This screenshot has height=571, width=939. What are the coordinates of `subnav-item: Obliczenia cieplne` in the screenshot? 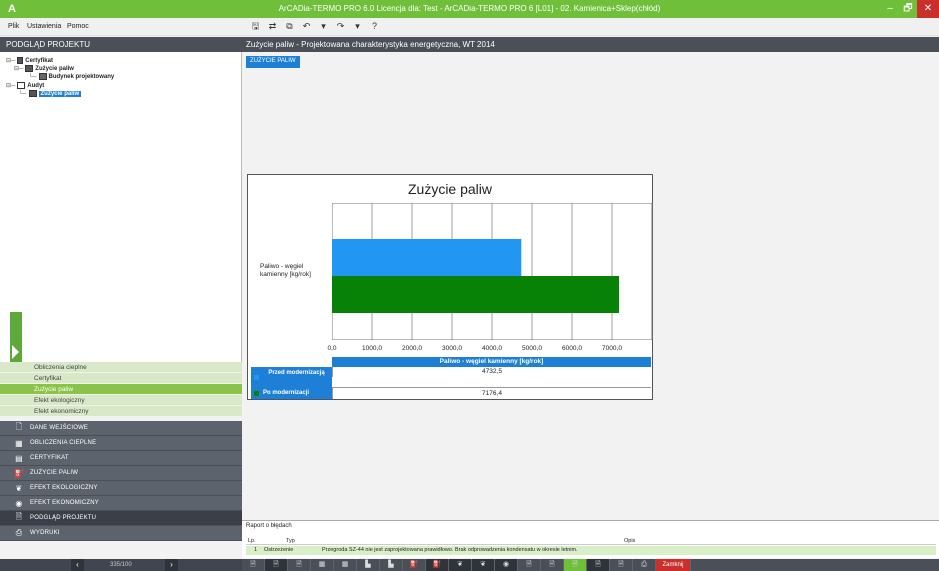 It's located at (121, 367).